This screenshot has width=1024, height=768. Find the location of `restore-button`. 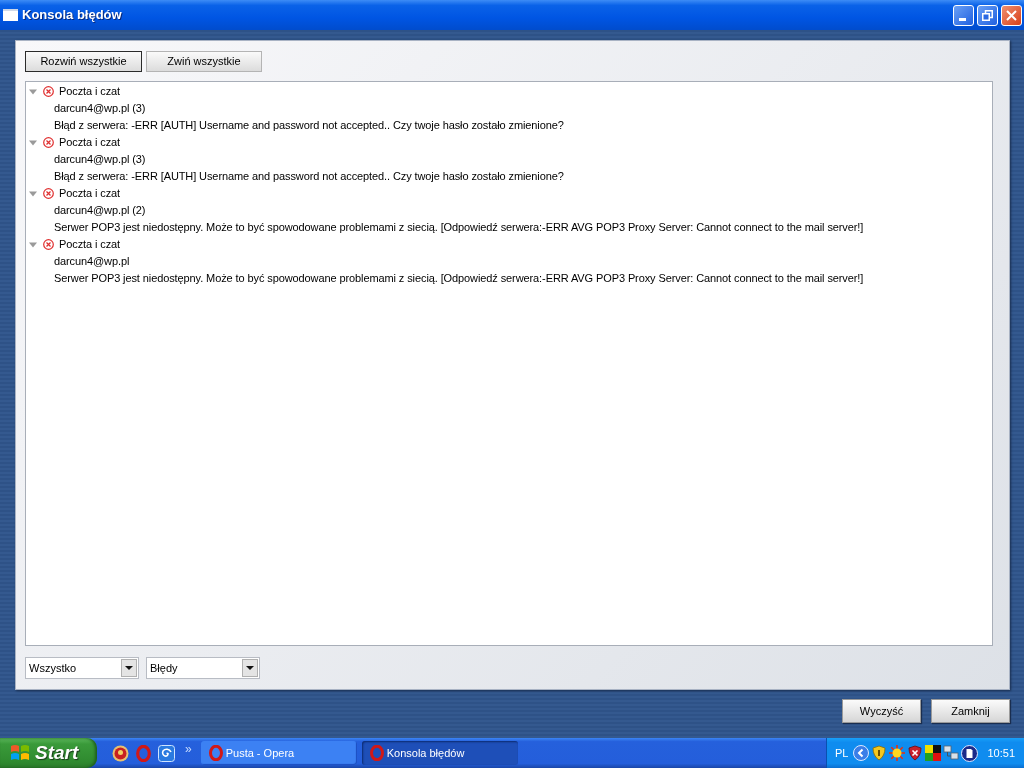

restore-button is located at coordinates (987, 15).